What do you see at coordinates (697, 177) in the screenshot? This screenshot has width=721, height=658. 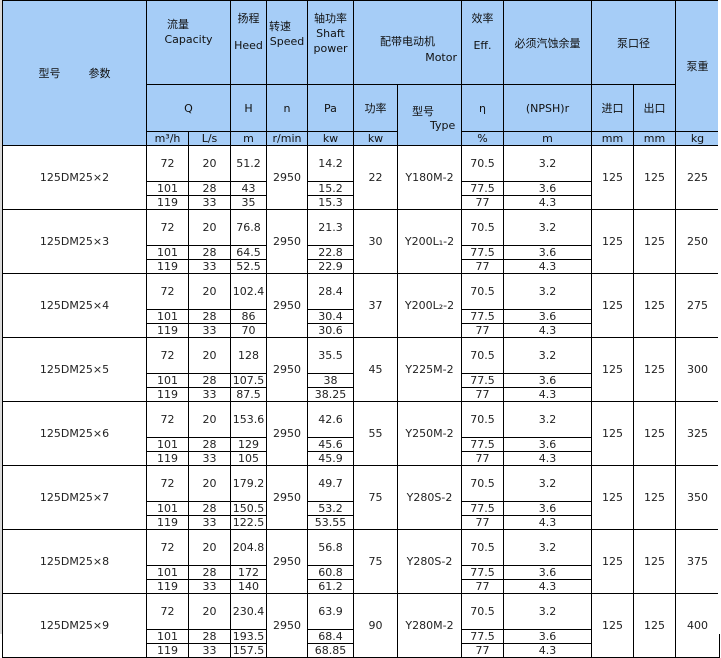 I see `weight-cell: 225` at bounding box center [697, 177].